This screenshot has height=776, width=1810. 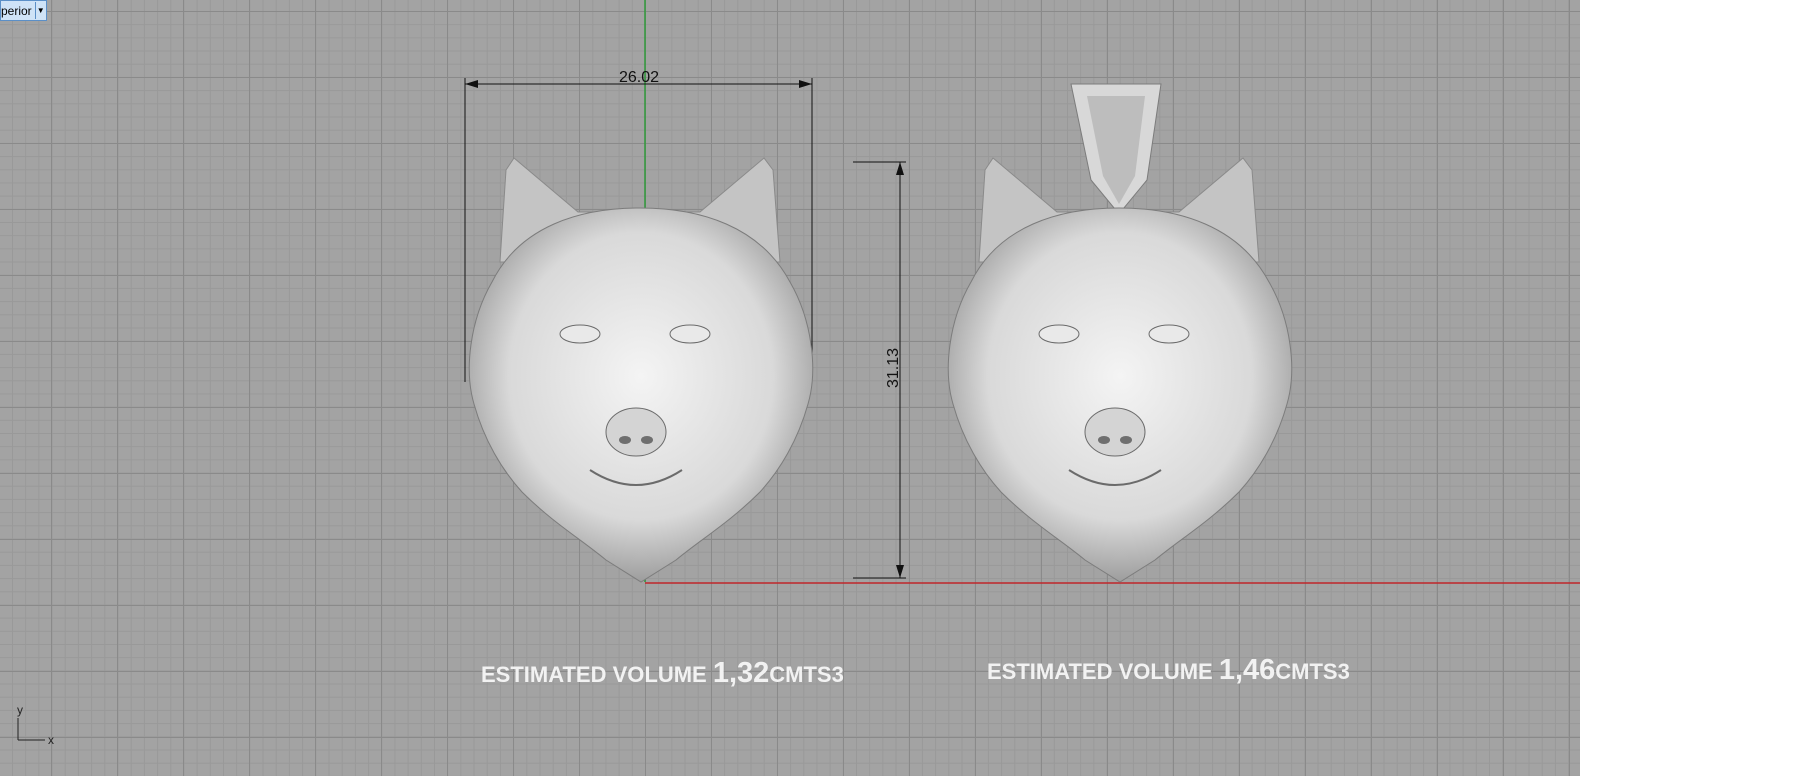 I want to click on volume-label-1: ESTIMATED VOLUME 1,32CMTS3, so click(x=662, y=673).